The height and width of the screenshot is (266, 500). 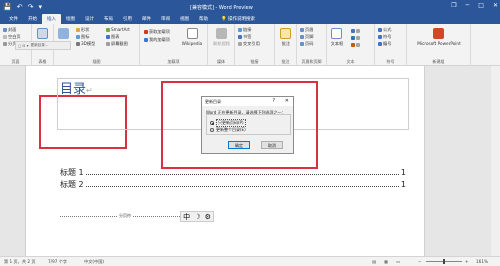 I want to click on redo-icon: ↷, so click(x=31, y=7).